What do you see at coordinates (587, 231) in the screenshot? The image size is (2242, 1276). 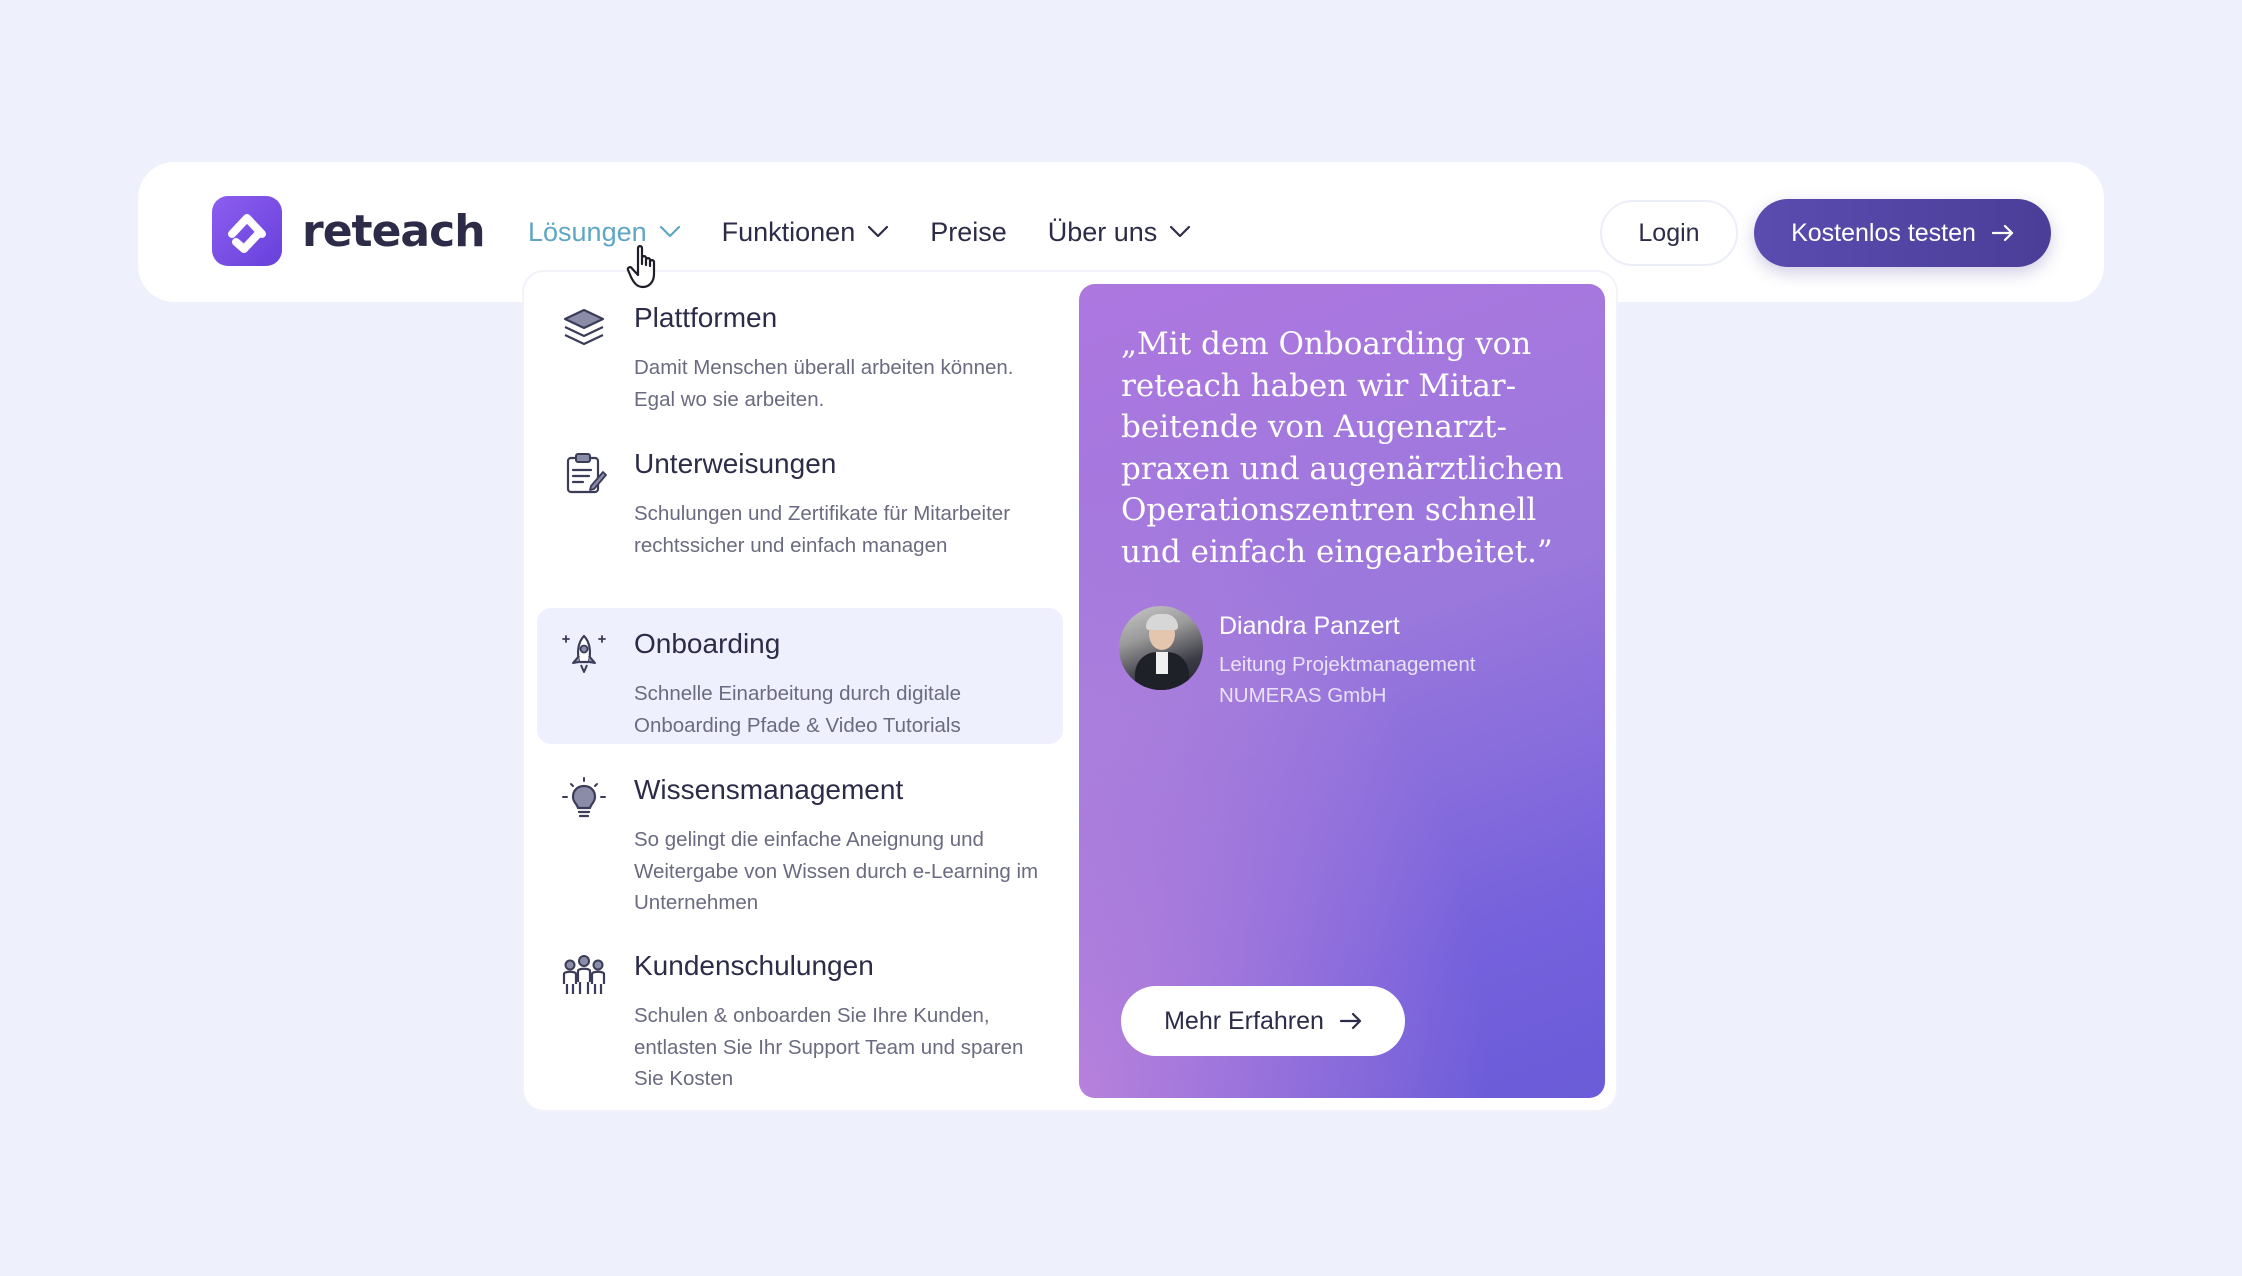 I see `nav-item-label: Lösungen` at bounding box center [587, 231].